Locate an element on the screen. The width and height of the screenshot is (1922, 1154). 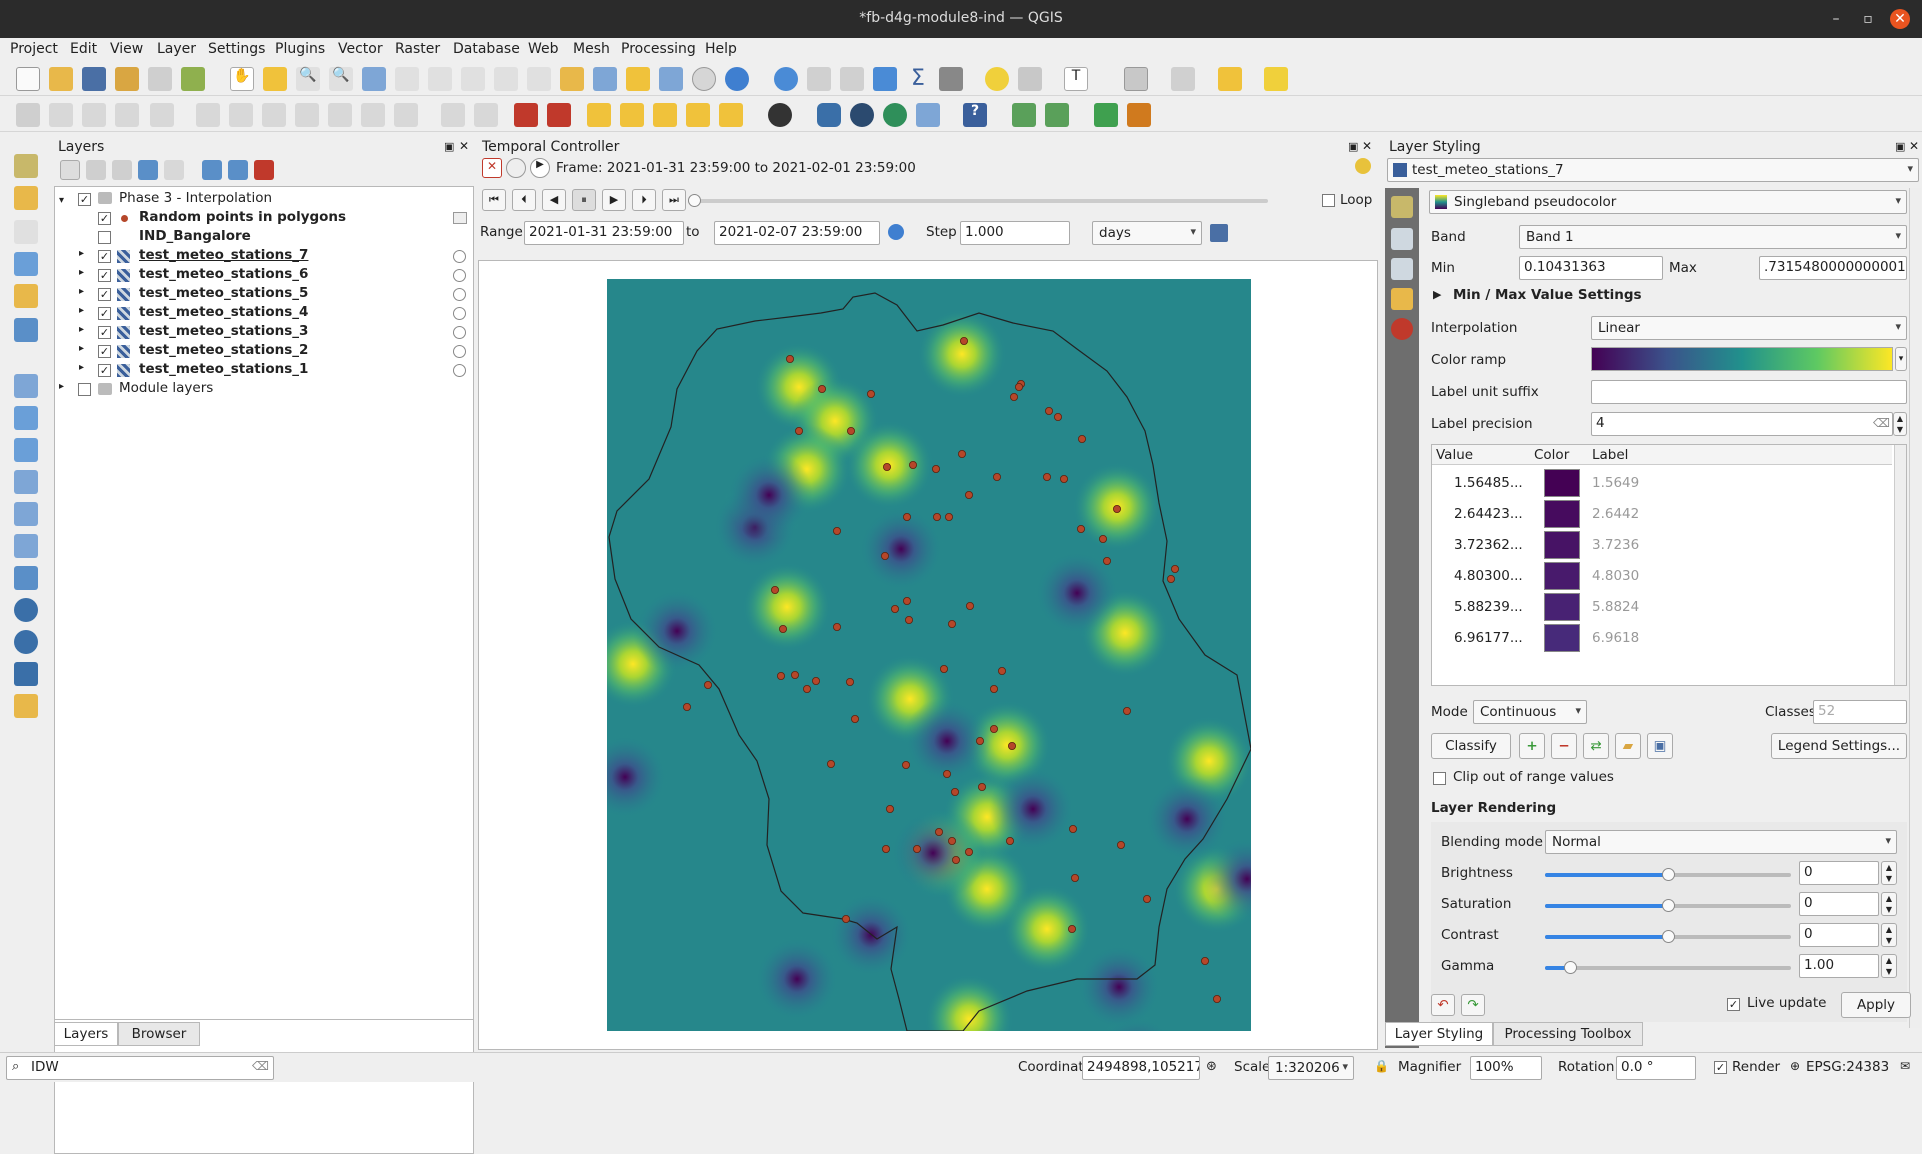
digitize-icon is located at coordinates (127, 115).